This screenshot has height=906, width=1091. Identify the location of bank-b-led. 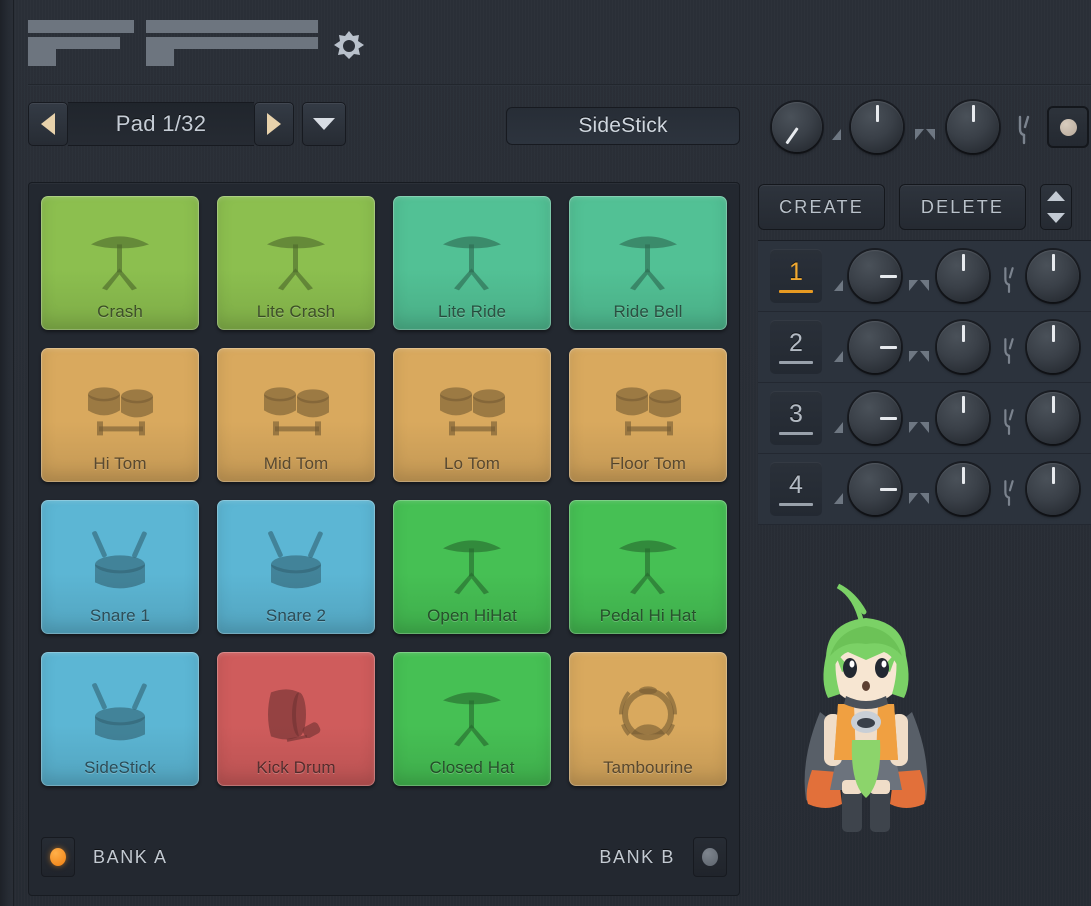
(710, 857).